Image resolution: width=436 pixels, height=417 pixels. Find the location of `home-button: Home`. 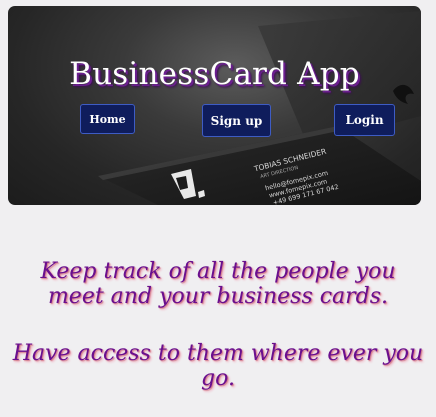

home-button: Home is located at coordinates (107, 119).